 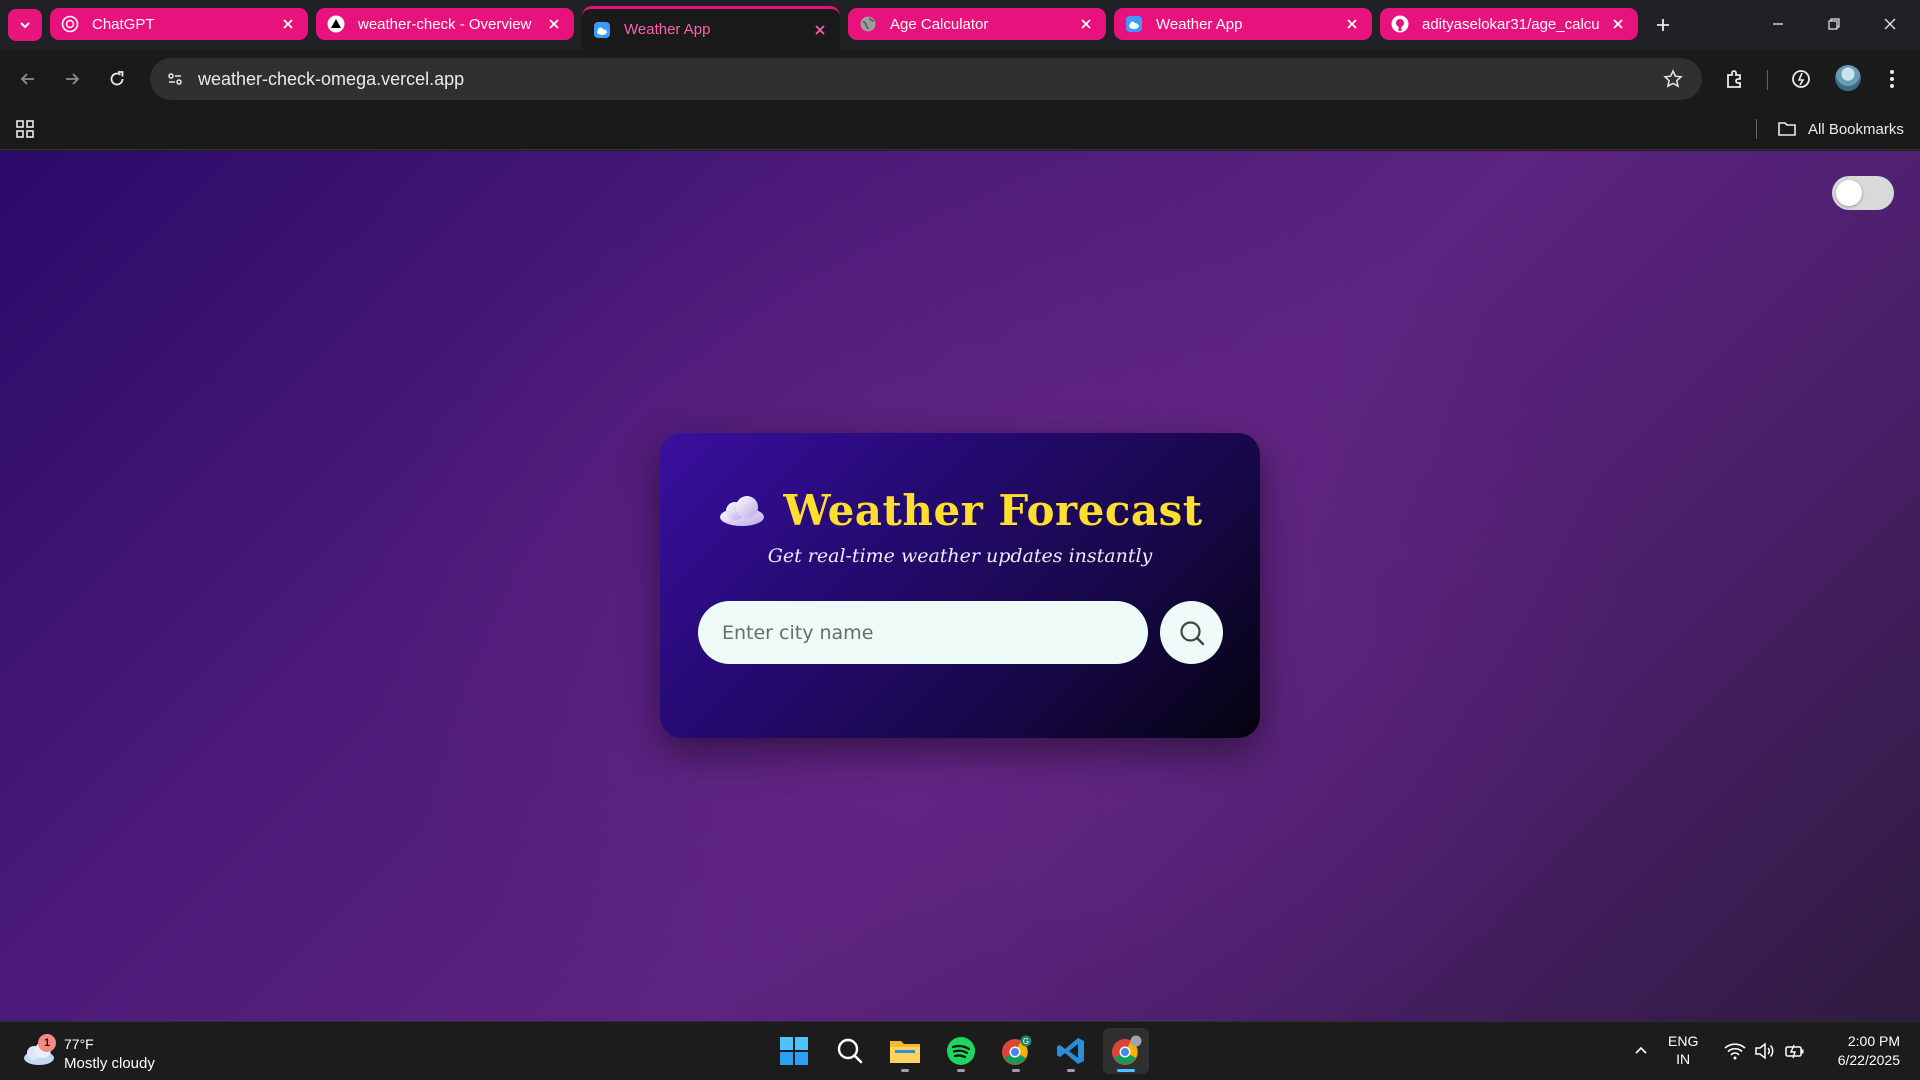 I want to click on windows-logo-icon, so click(x=794, y=1051).